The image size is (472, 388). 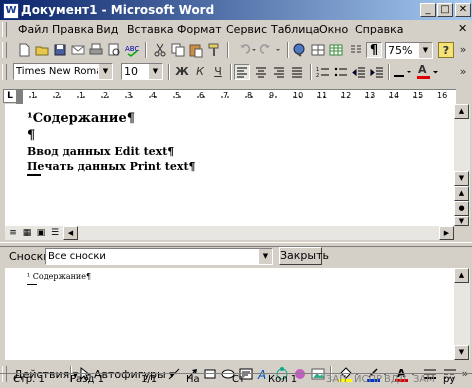 What do you see at coordinates (214, 50) in the screenshot?
I see `format-painter-icon` at bounding box center [214, 50].